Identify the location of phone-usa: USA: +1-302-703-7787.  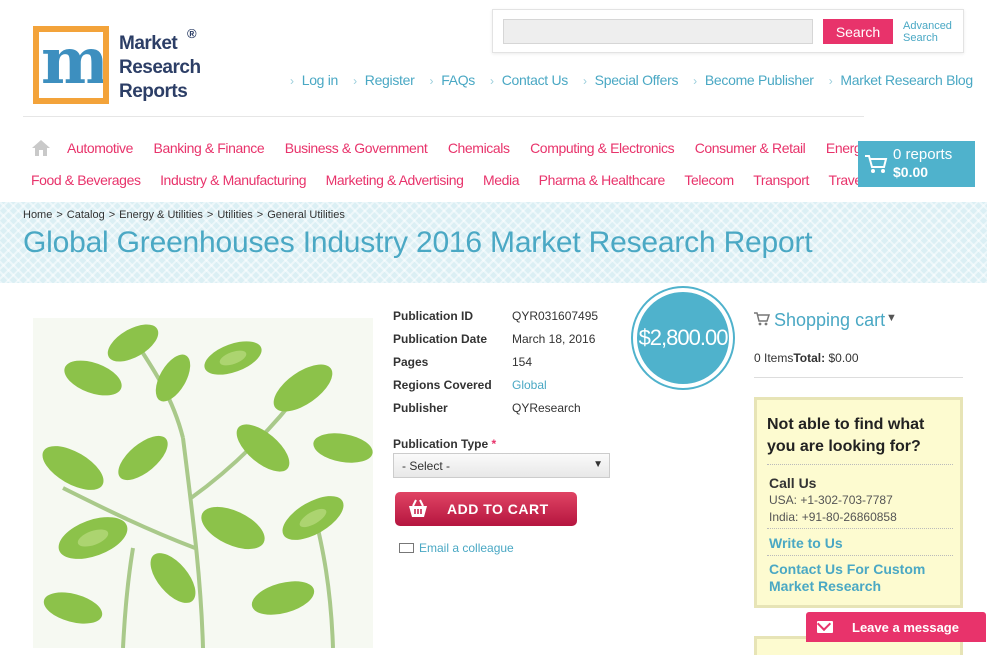
(831, 500).